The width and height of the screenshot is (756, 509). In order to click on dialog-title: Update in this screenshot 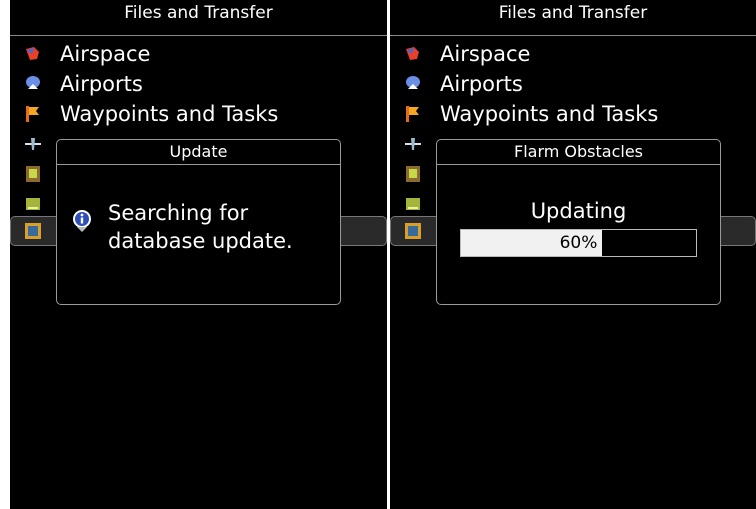, I will do `click(198, 152)`.